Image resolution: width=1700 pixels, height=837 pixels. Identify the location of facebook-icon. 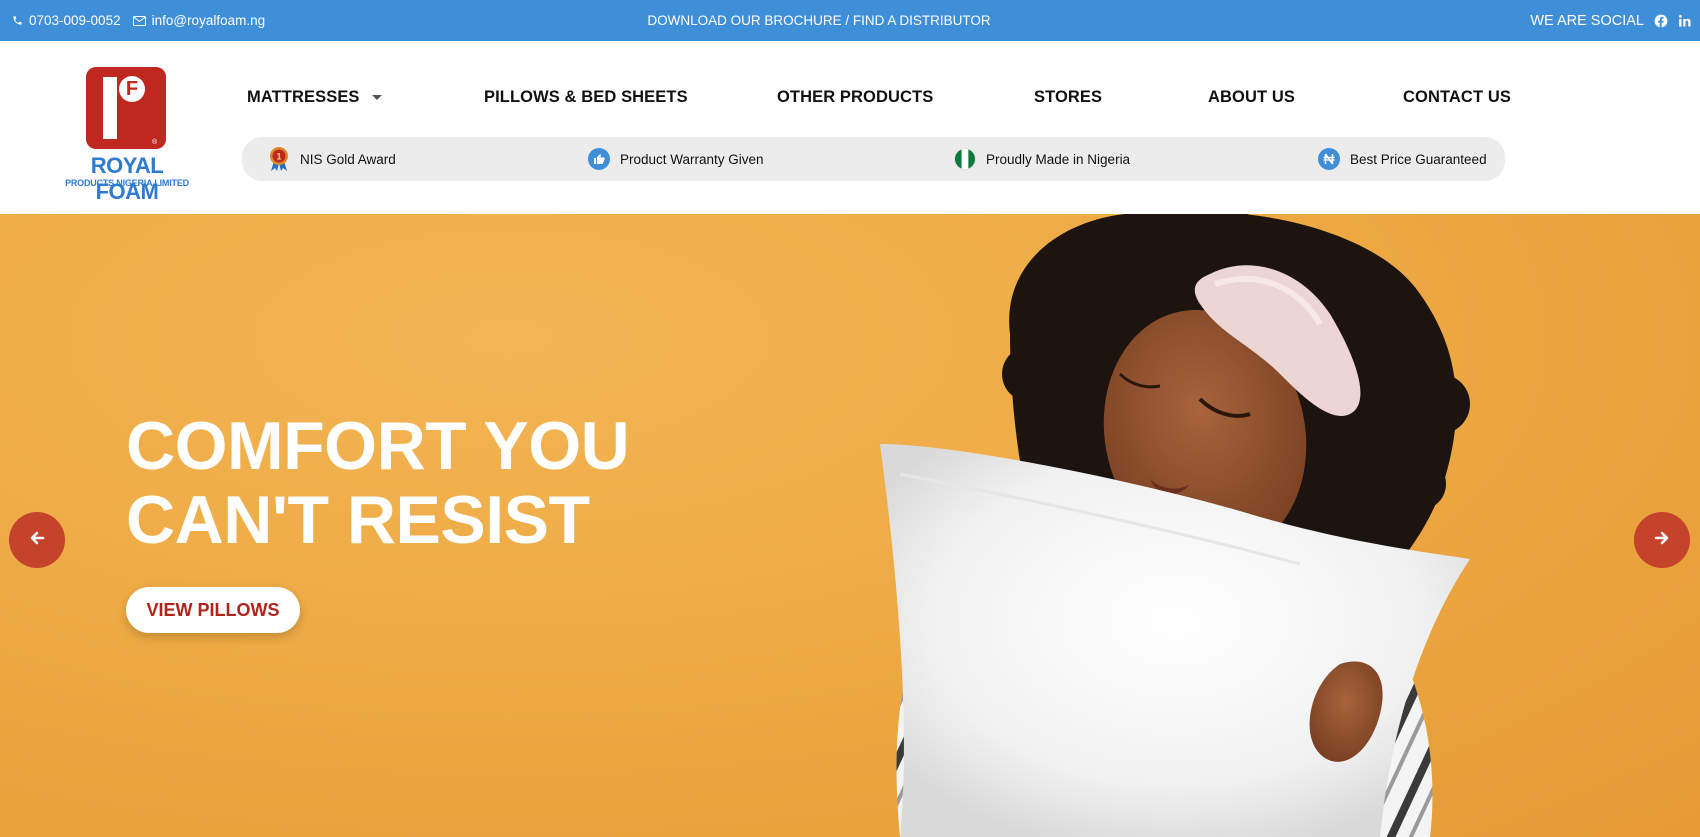
(1661, 21).